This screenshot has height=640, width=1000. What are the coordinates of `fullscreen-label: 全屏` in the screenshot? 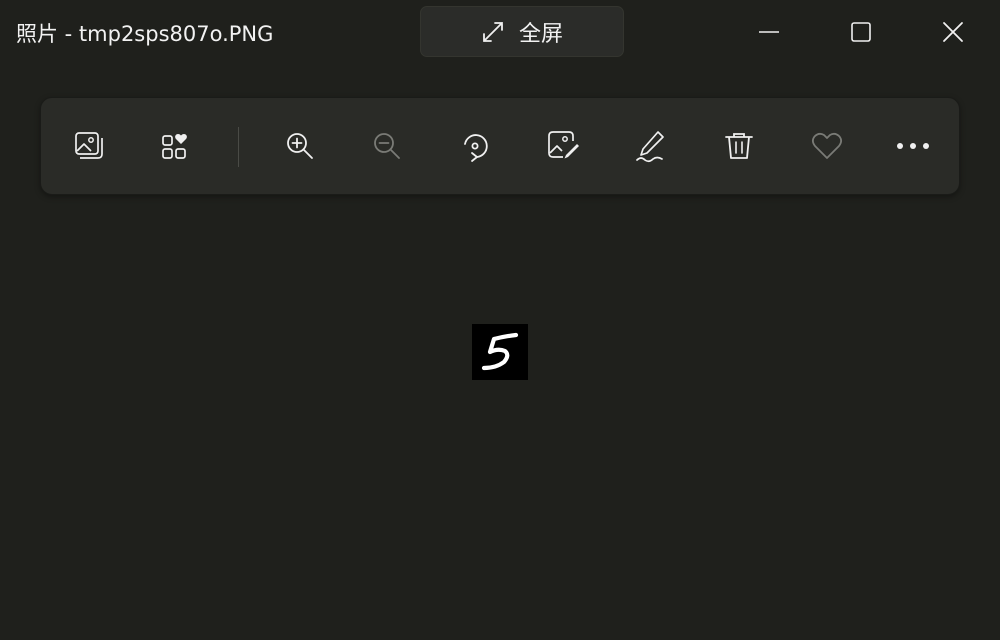 It's located at (540, 34).